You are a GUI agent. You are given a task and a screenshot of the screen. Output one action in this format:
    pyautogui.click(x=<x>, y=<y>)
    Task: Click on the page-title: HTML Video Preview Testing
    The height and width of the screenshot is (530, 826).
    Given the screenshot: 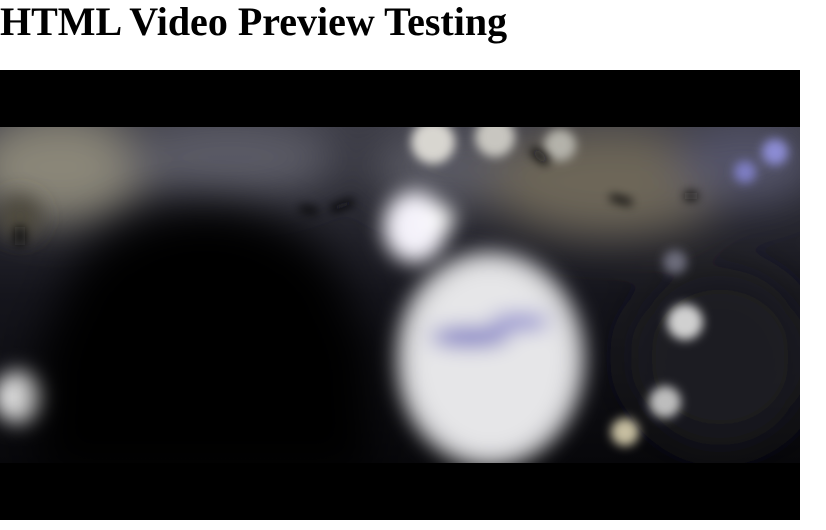 What is the action you would take?
    pyautogui.click(x=254, y=22)
    